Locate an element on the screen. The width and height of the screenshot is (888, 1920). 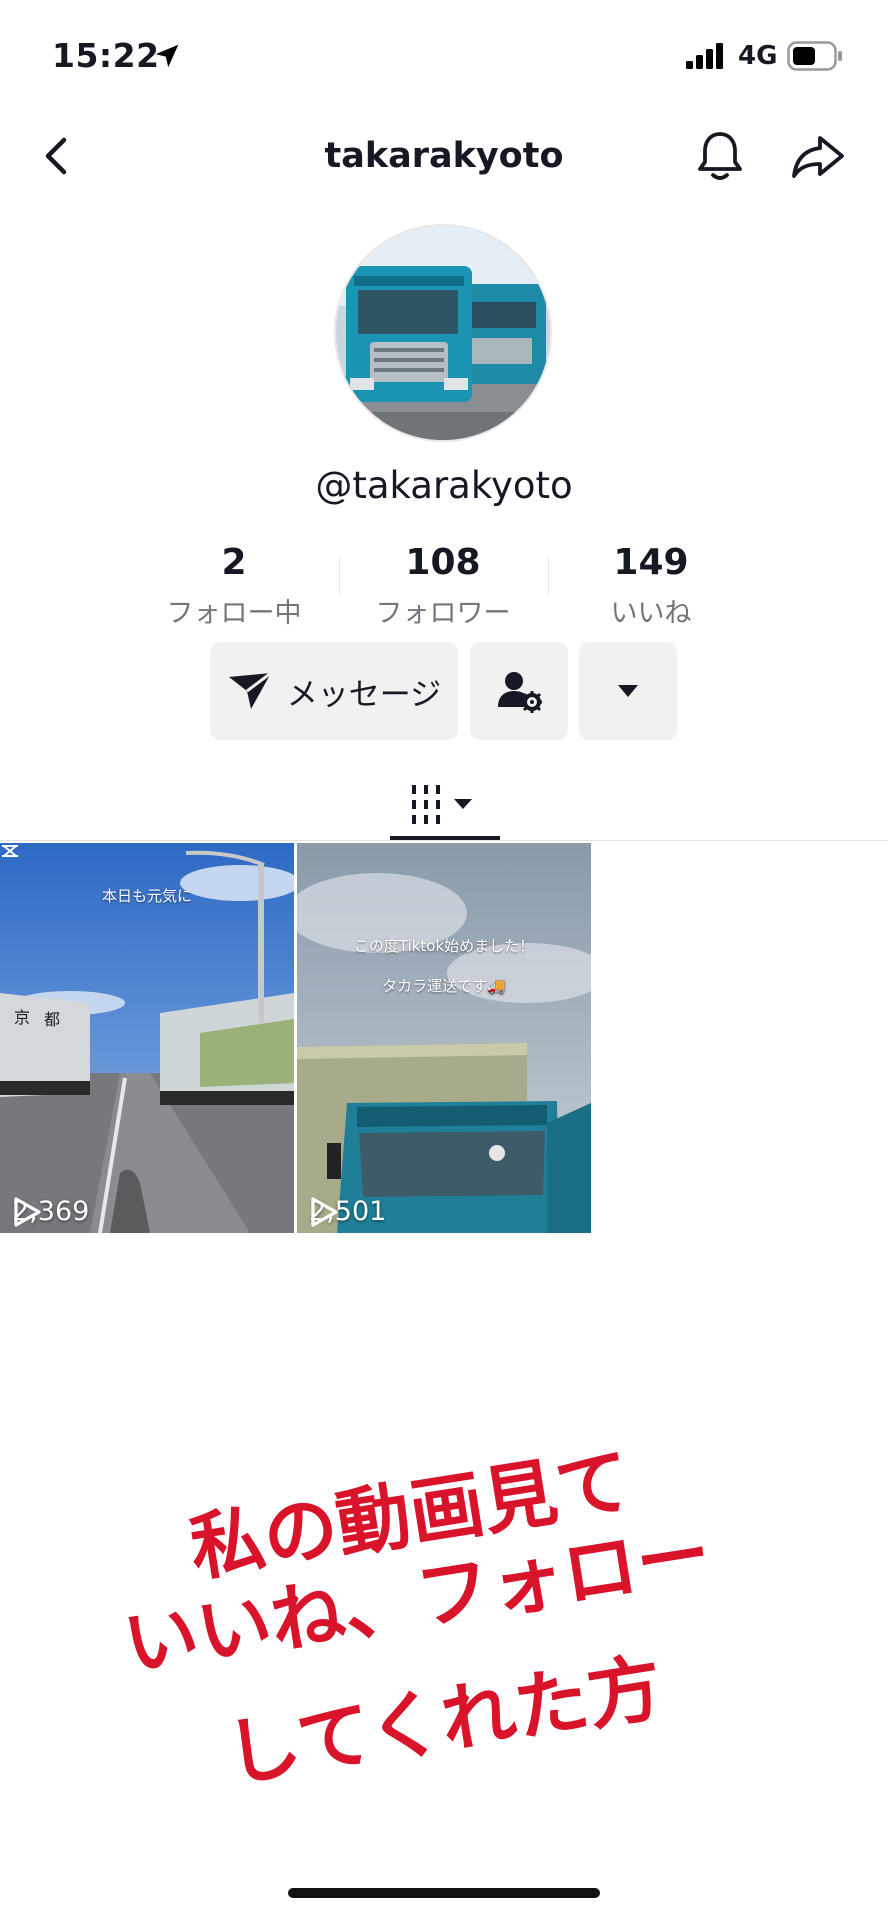
profile-nav-bar: takarakyoto is located at coordinates (444, 155).